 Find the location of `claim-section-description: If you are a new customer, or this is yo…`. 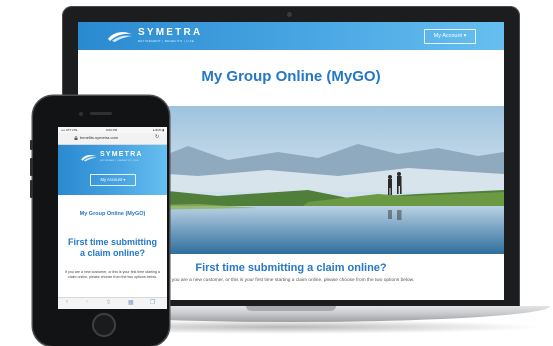

claim-section-description: If you are a new customer, or this is yo… is located at coordinates (112, 274).